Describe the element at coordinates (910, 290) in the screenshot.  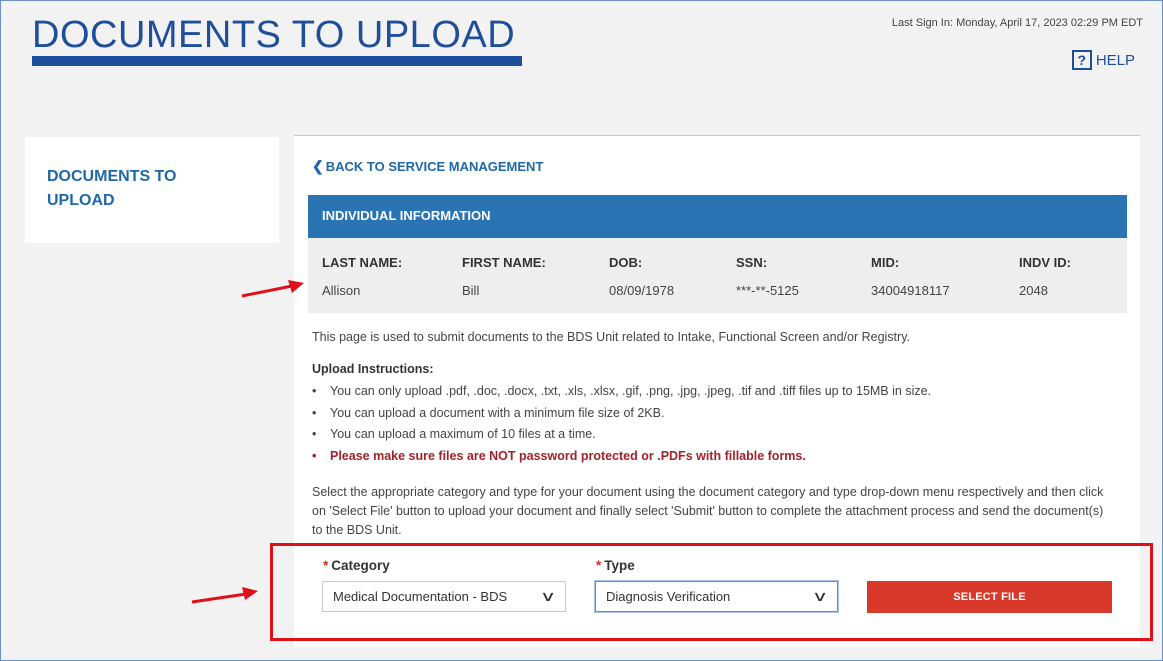
I see `info-value: 34004918117` at that location.